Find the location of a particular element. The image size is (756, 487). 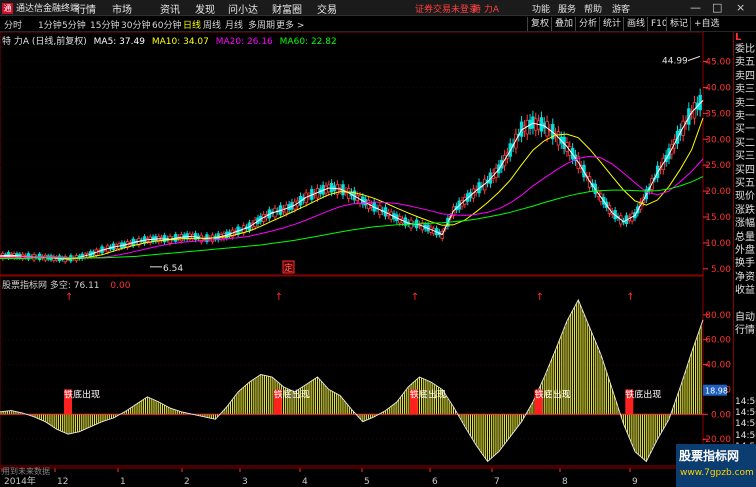

value-axis-label: 0.00 is located at coordinates (721, 415).